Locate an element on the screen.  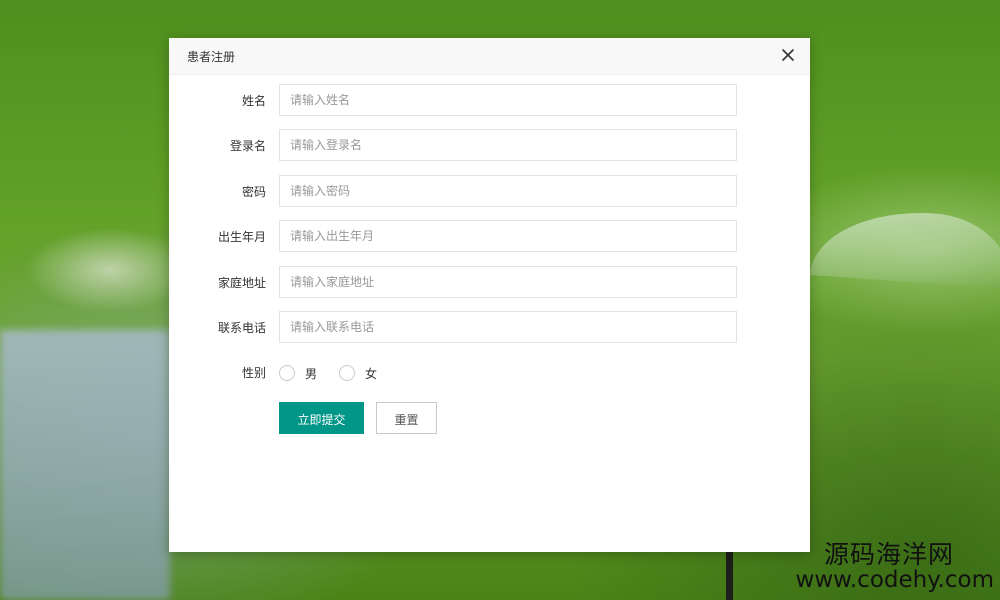
watermark-name: 源码海洋网 is located at coordinates (888, 554).